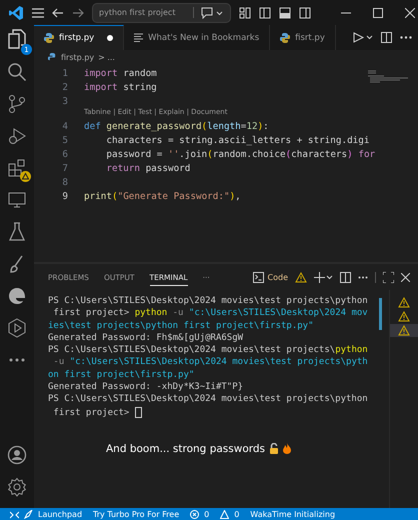 Image resolution: width=418 pixels, height=520 pixels. I want to click on run-icon, so click(363, 37).